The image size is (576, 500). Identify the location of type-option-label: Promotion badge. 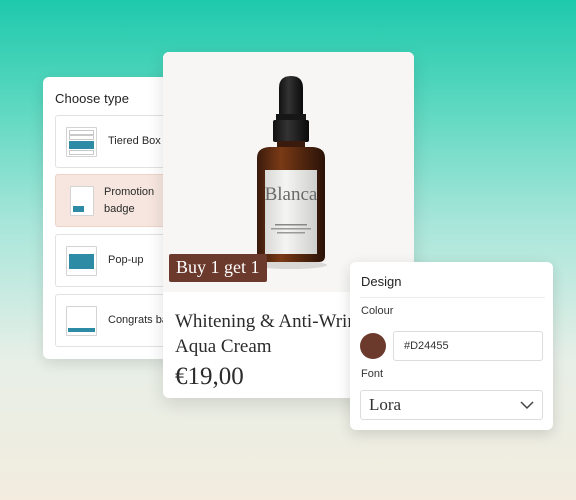
(129, 200).